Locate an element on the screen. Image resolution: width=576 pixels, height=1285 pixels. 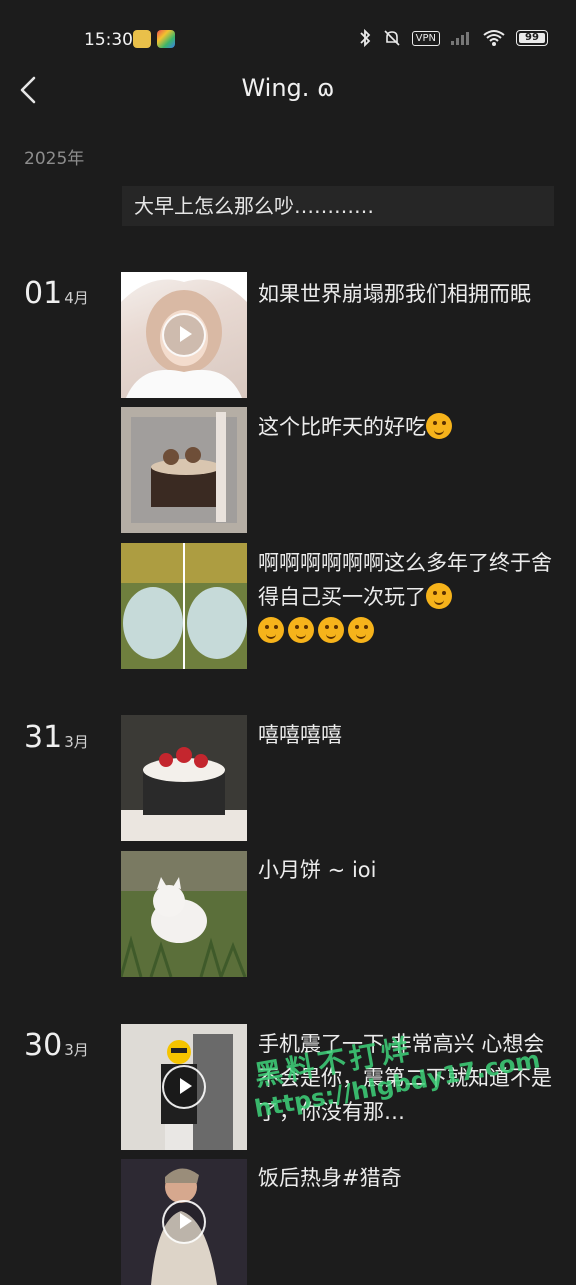
top-bar: Wing. ɷ is located at coordinates (288, 91).